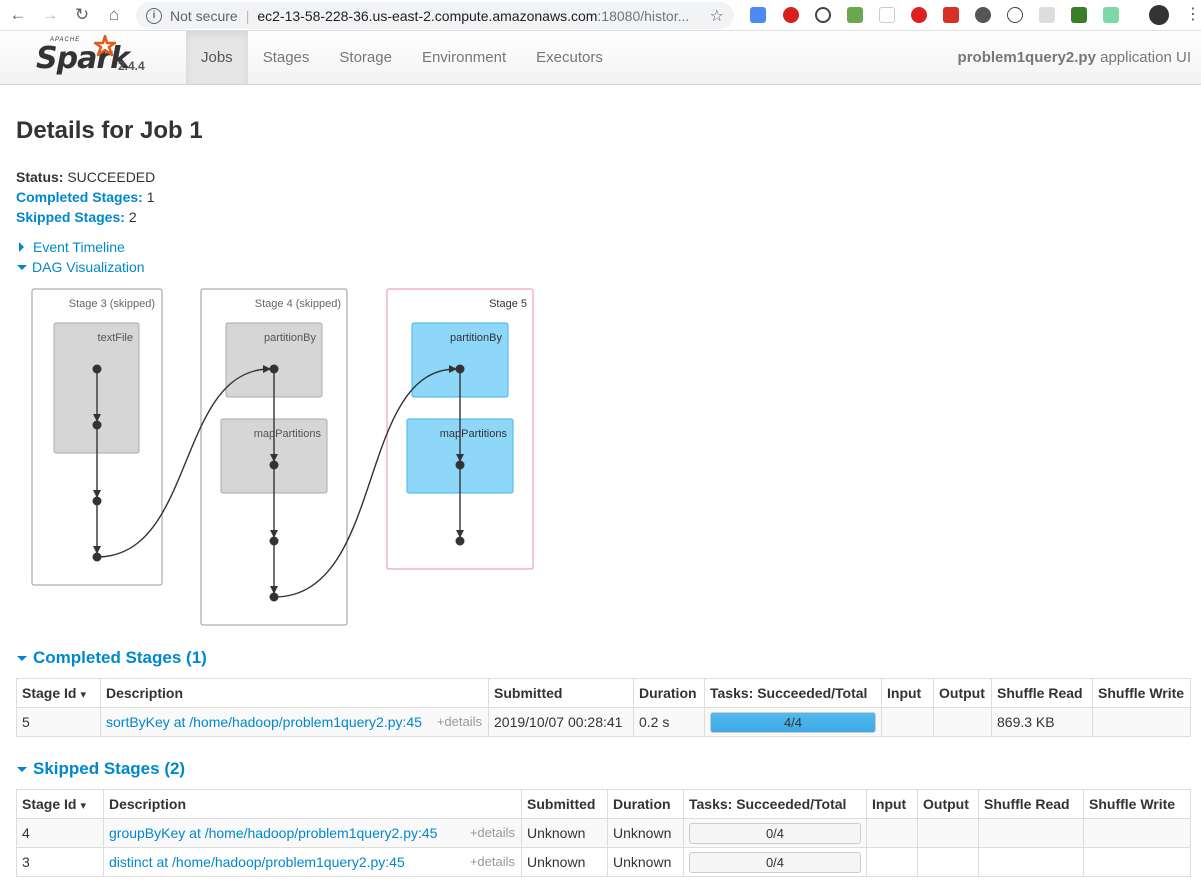  What do you see at coordinates (365, 57) in the screenshot?
I see `tab-storage: Storage` at bounding box center [365, 57].